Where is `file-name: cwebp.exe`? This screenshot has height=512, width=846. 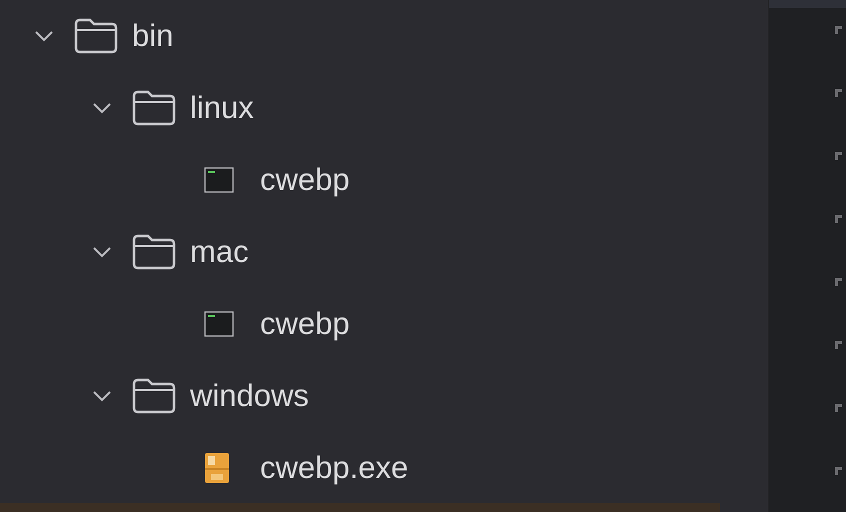
file-name: cwebp.exe is located at coordinates (334, 468).